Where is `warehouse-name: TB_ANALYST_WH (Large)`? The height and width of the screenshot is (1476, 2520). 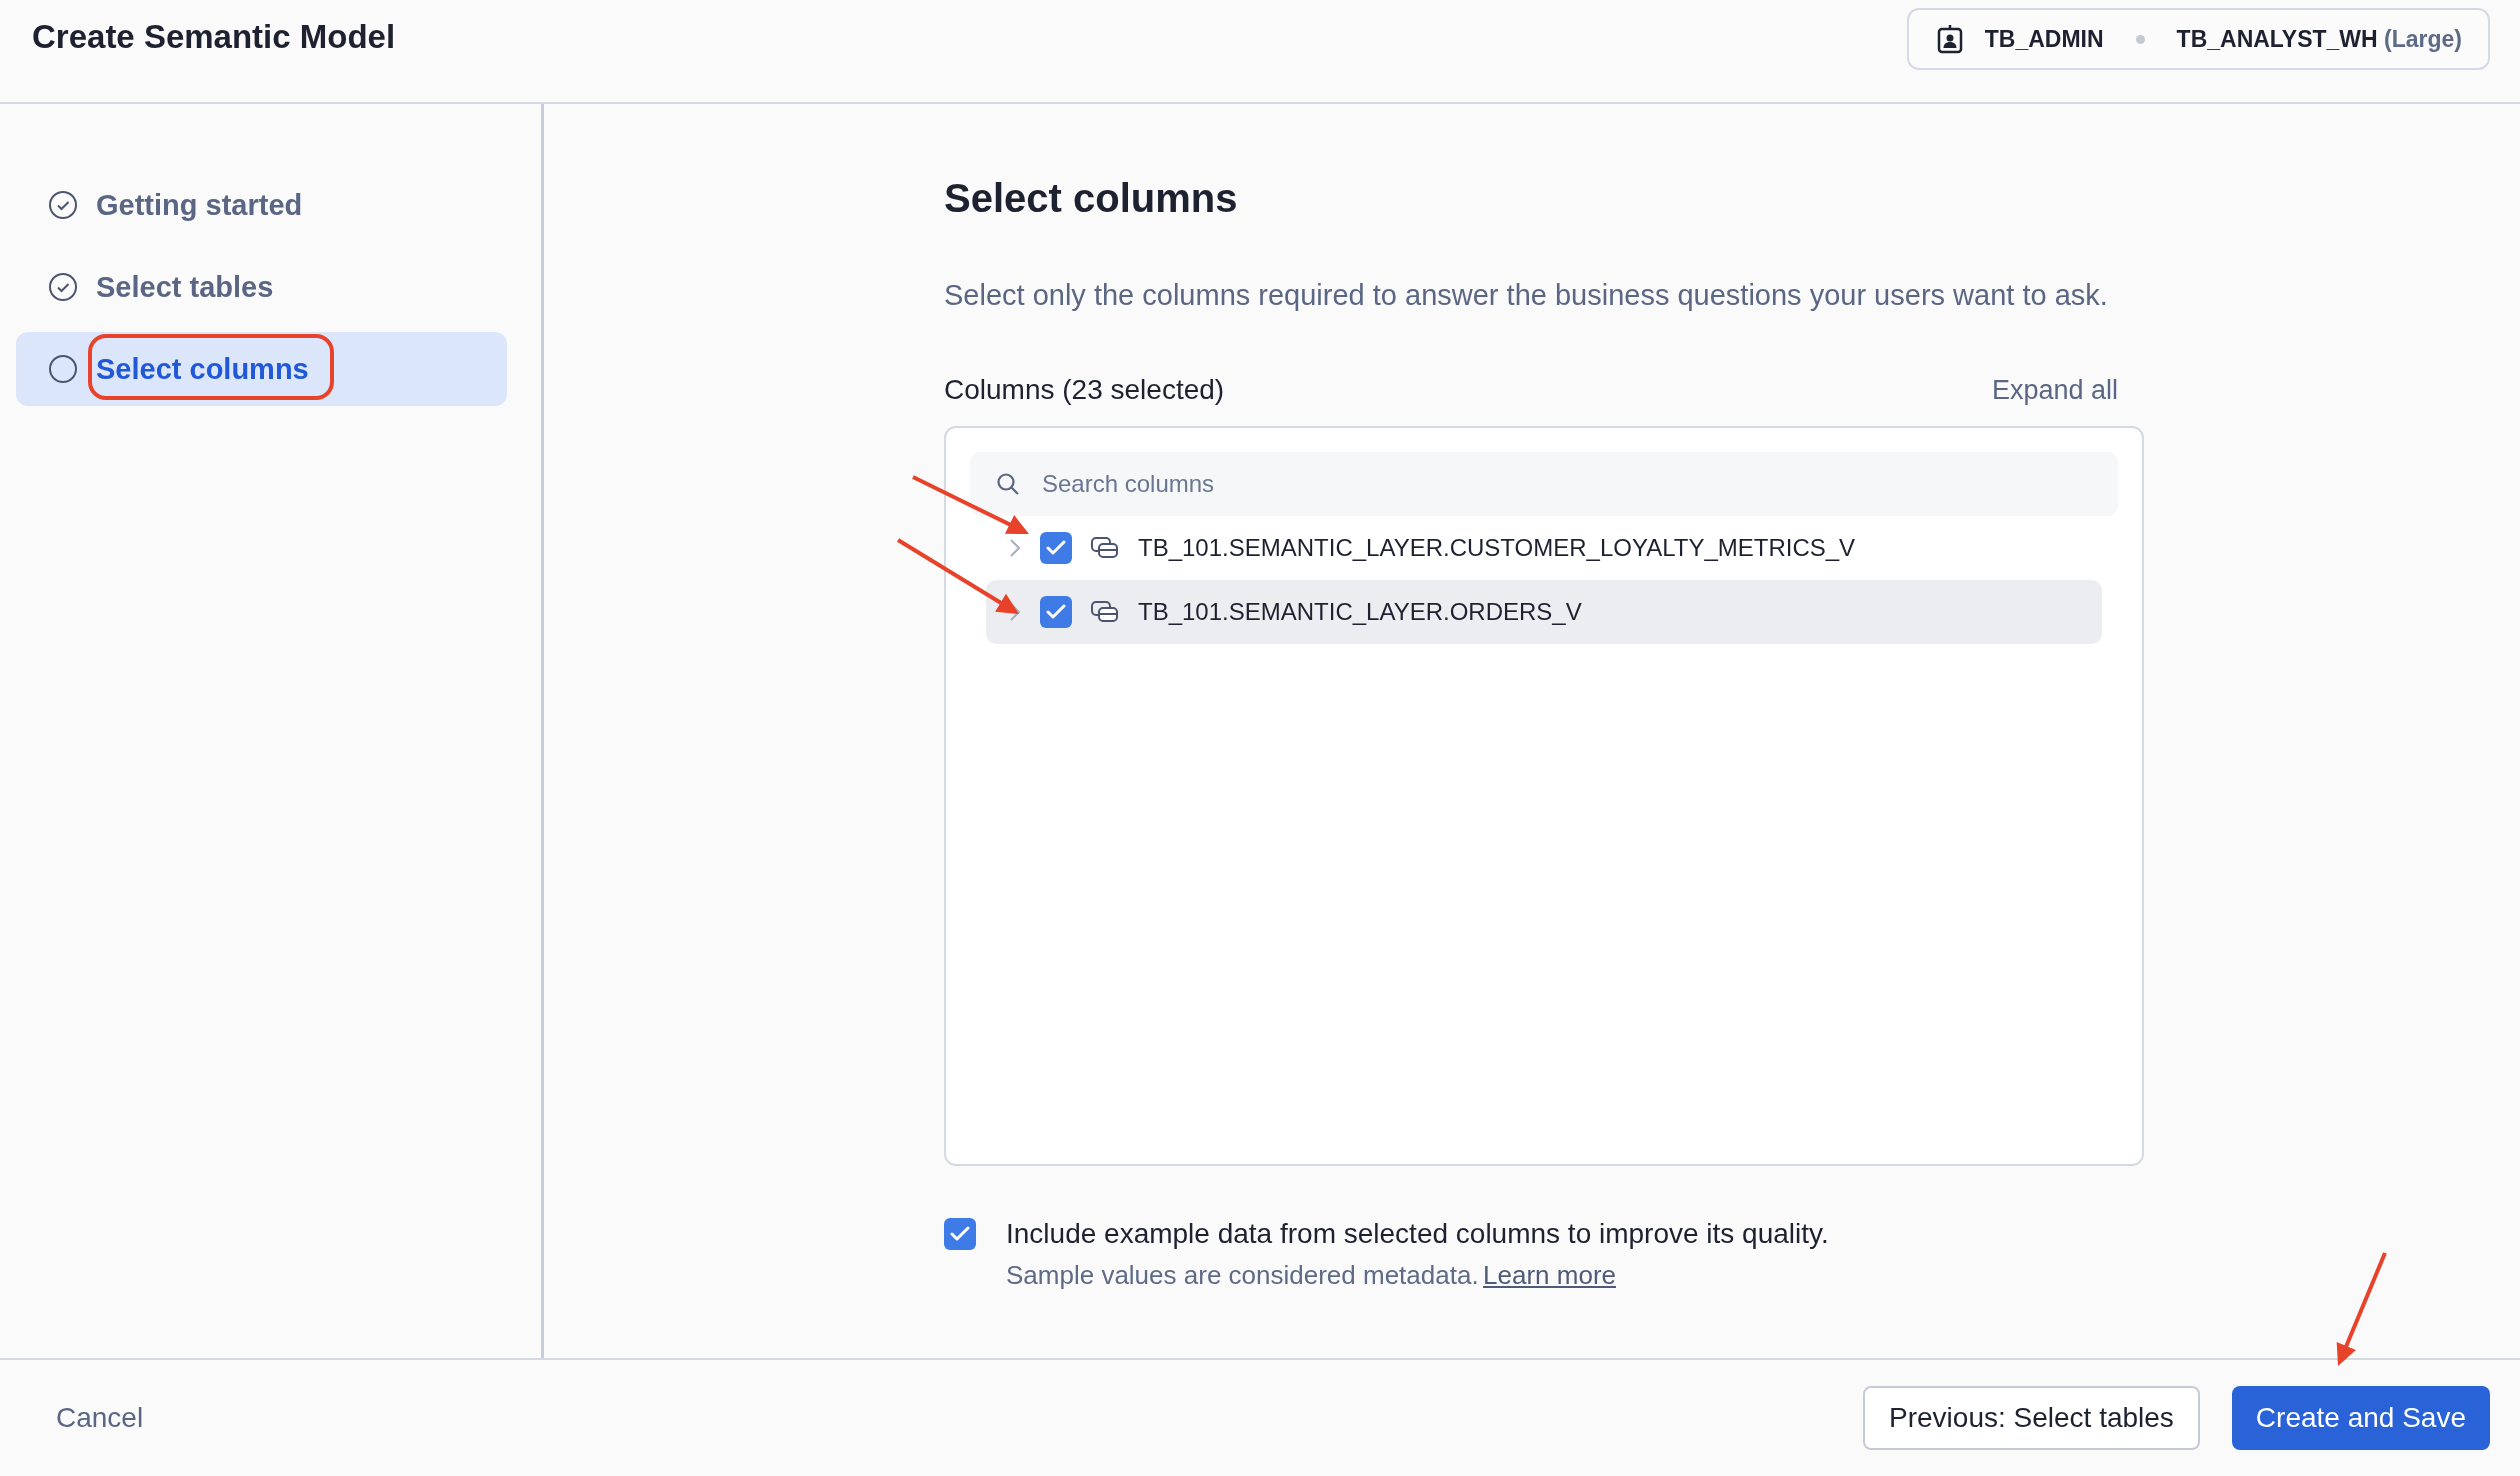
warehouse-name: TB_ANALYST_WH (Large) is located at coordinates (2319, 39).